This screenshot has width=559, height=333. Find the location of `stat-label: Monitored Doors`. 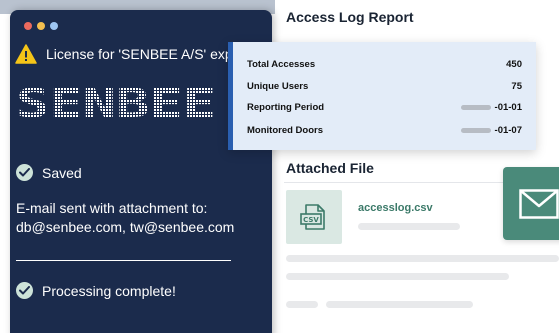

stat-label: Monitored Doors is located at coordinates (285, 130).